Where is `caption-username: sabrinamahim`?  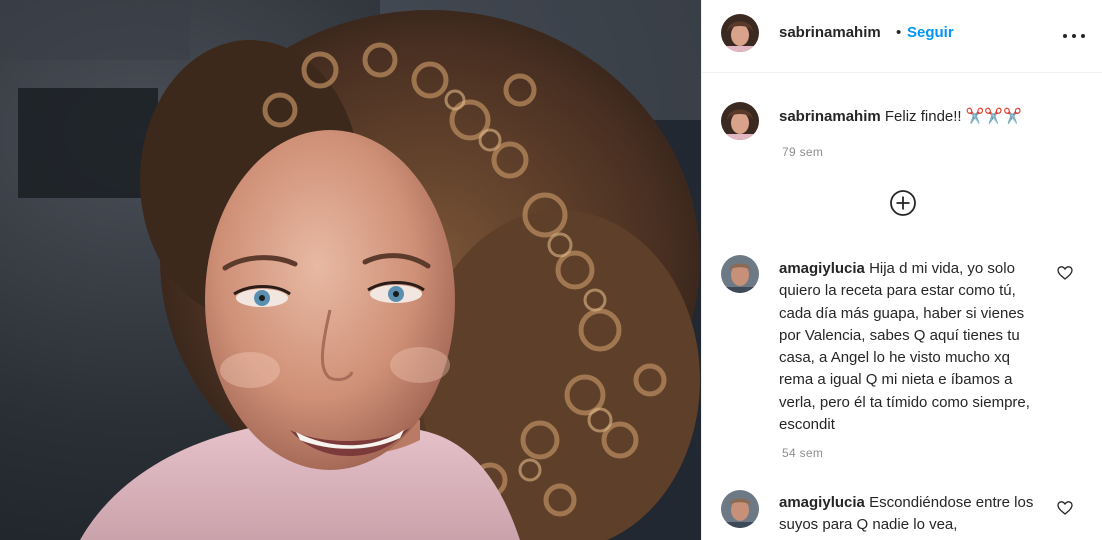 caption-username: sabrinamahim is located at coordinates (830, 116).